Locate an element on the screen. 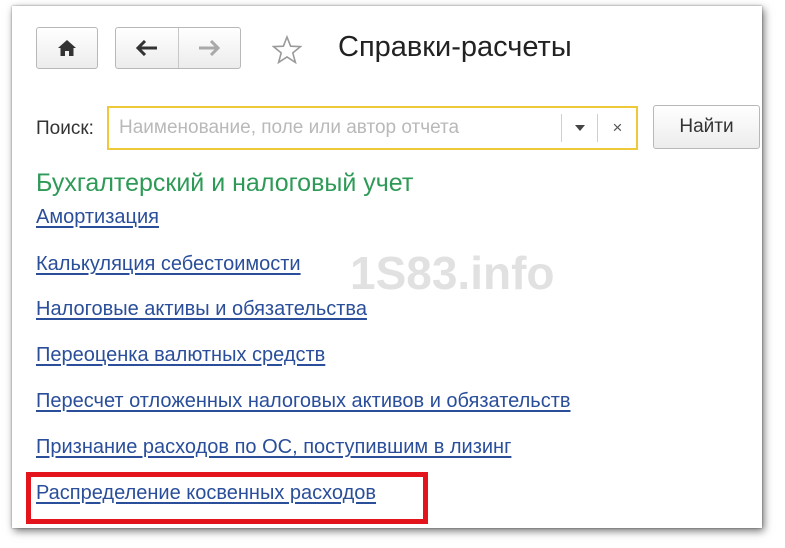 This screenshot has width=785, height=548. report-link-tax-assets: Налоговые активы и обязательства is located at coordinates (201, 309).